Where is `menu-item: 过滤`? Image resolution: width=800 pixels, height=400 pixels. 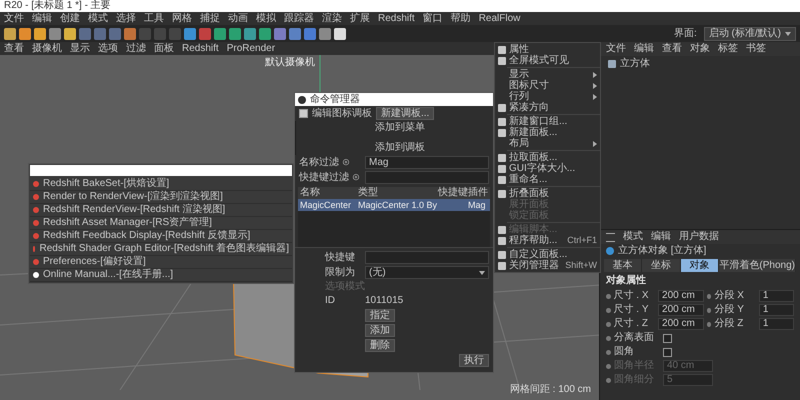 menu-item: 过滤 is located at coordinates (136, 48).